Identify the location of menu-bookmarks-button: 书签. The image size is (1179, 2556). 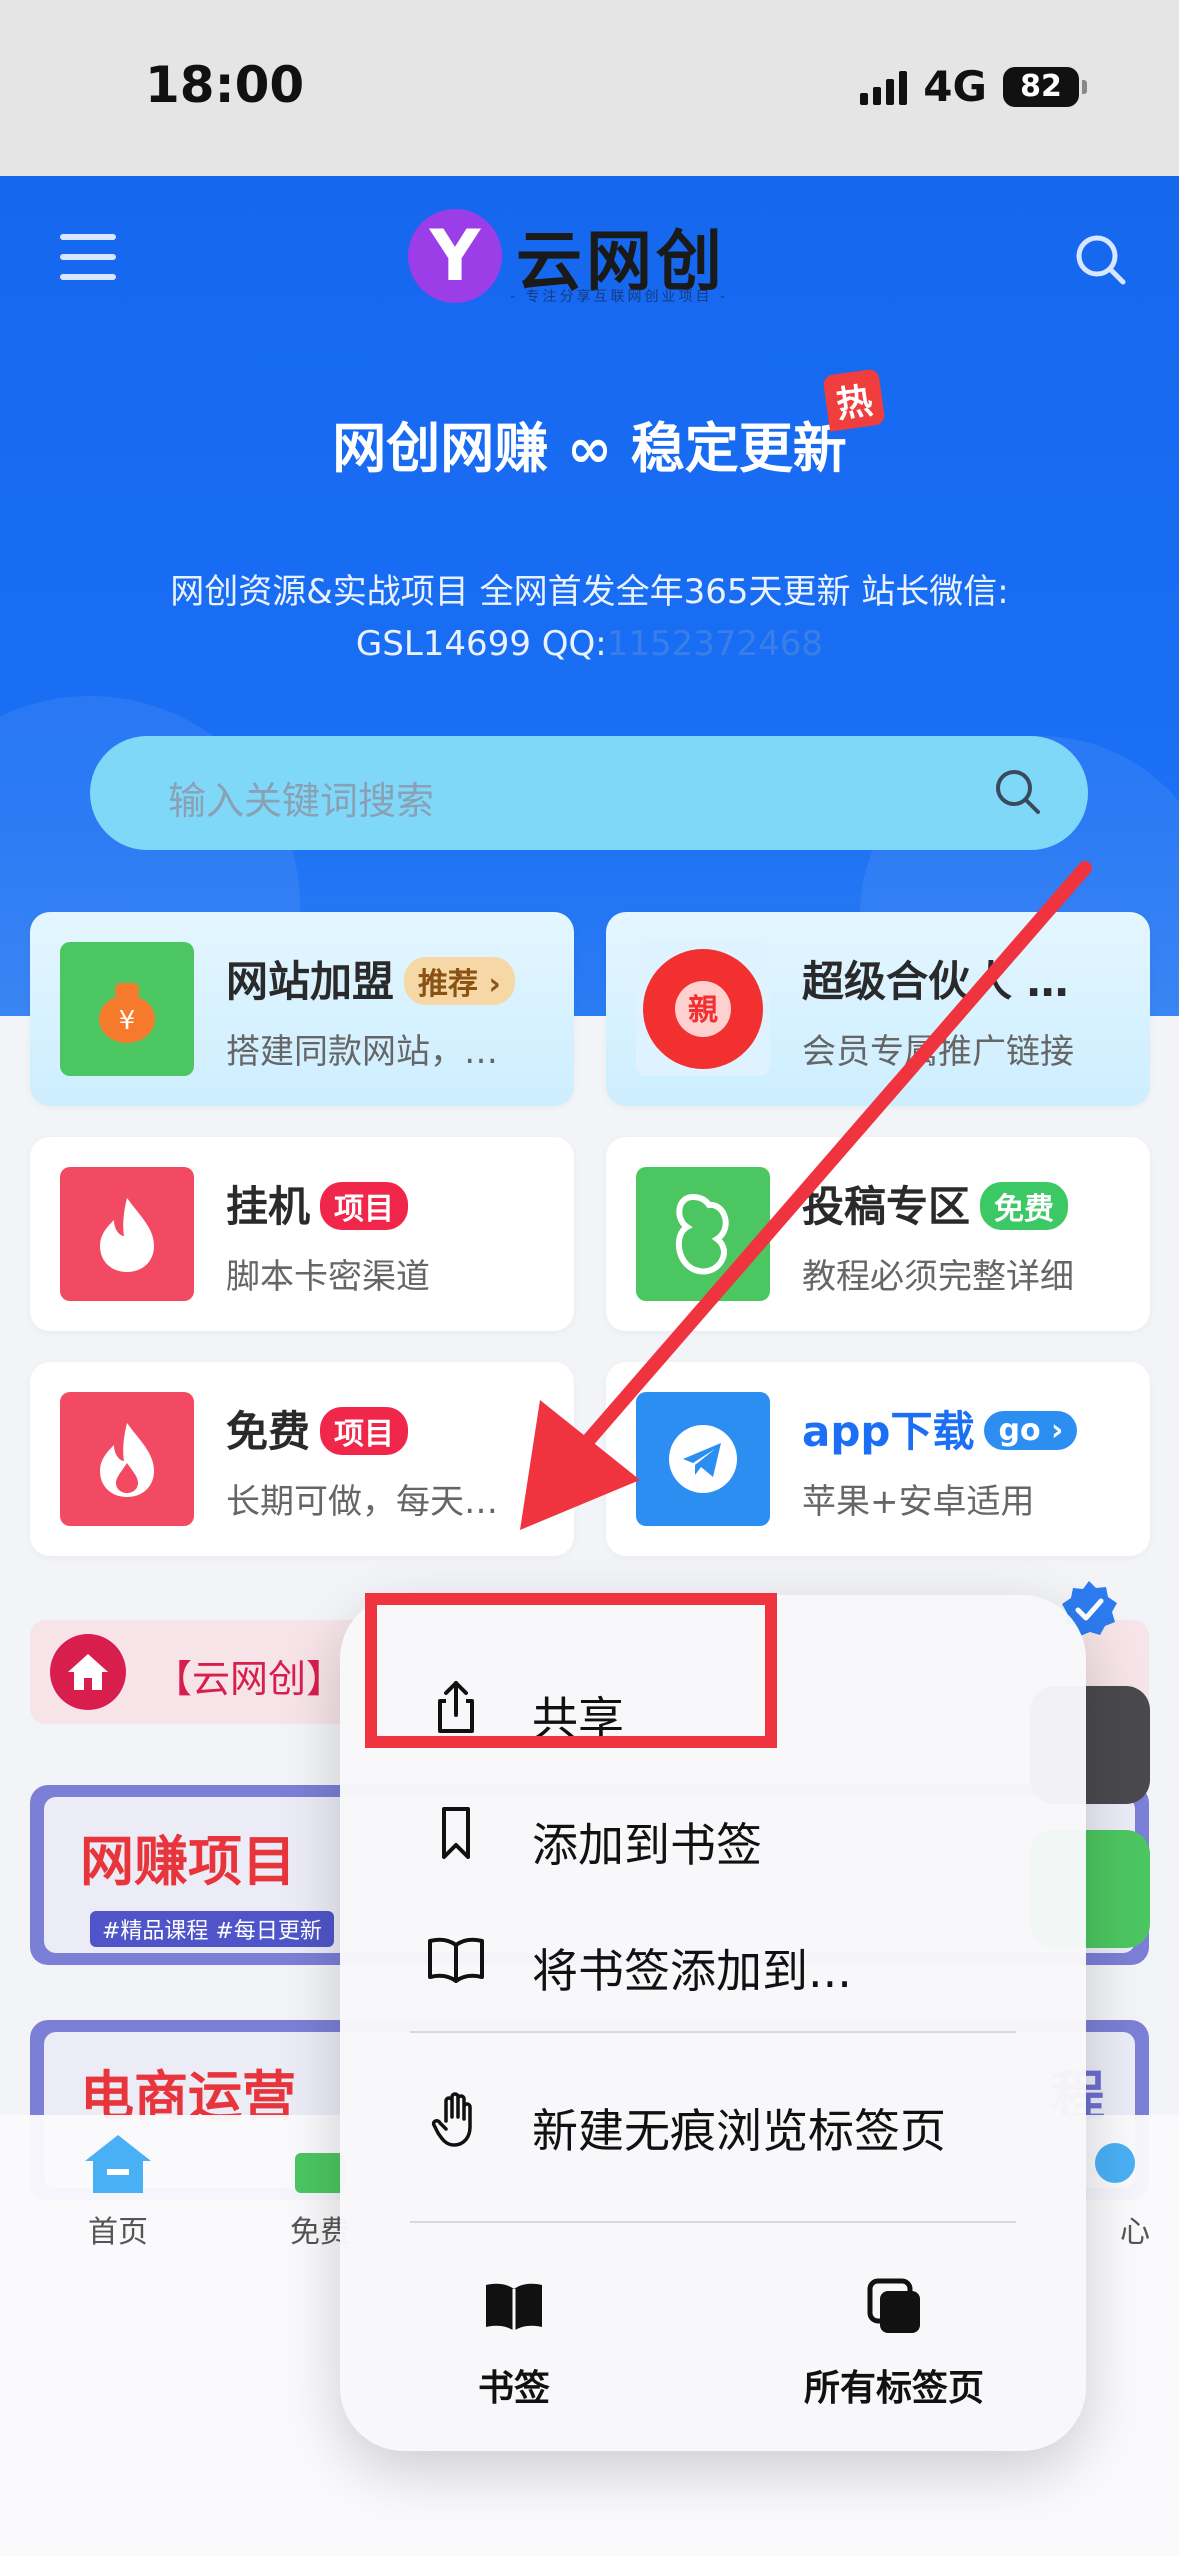
(514, 2343).